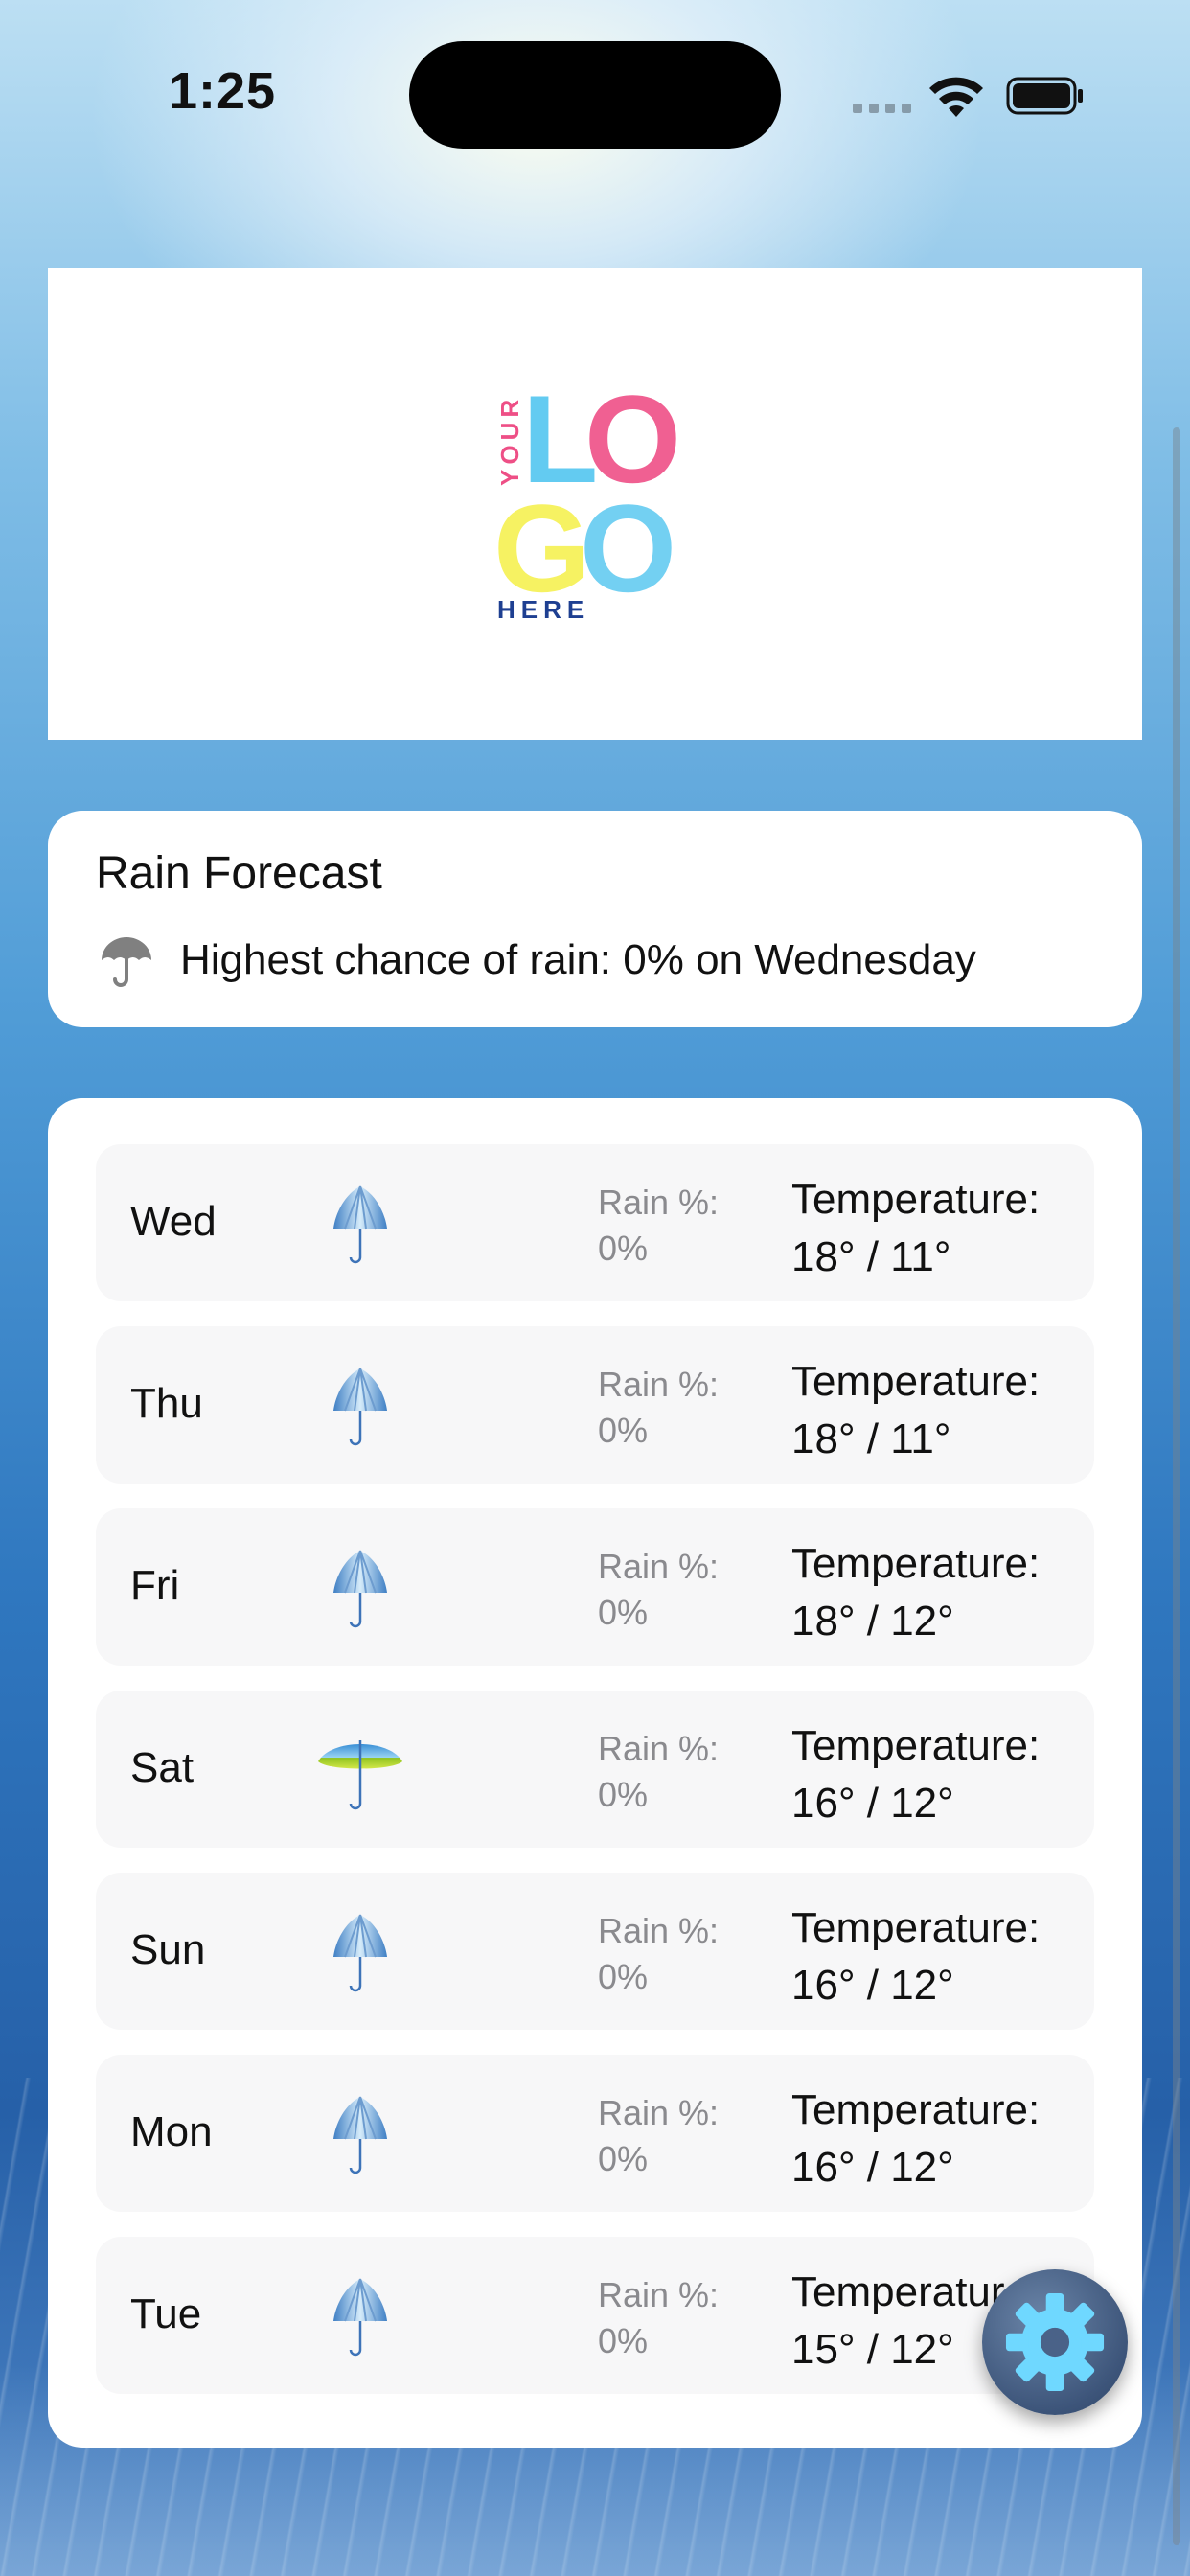 This screenshot has width=1190, height=2576. Describe the element at coordinates (360, 1775) in the screenshot. I see `open-umbrella-icon` at that location.